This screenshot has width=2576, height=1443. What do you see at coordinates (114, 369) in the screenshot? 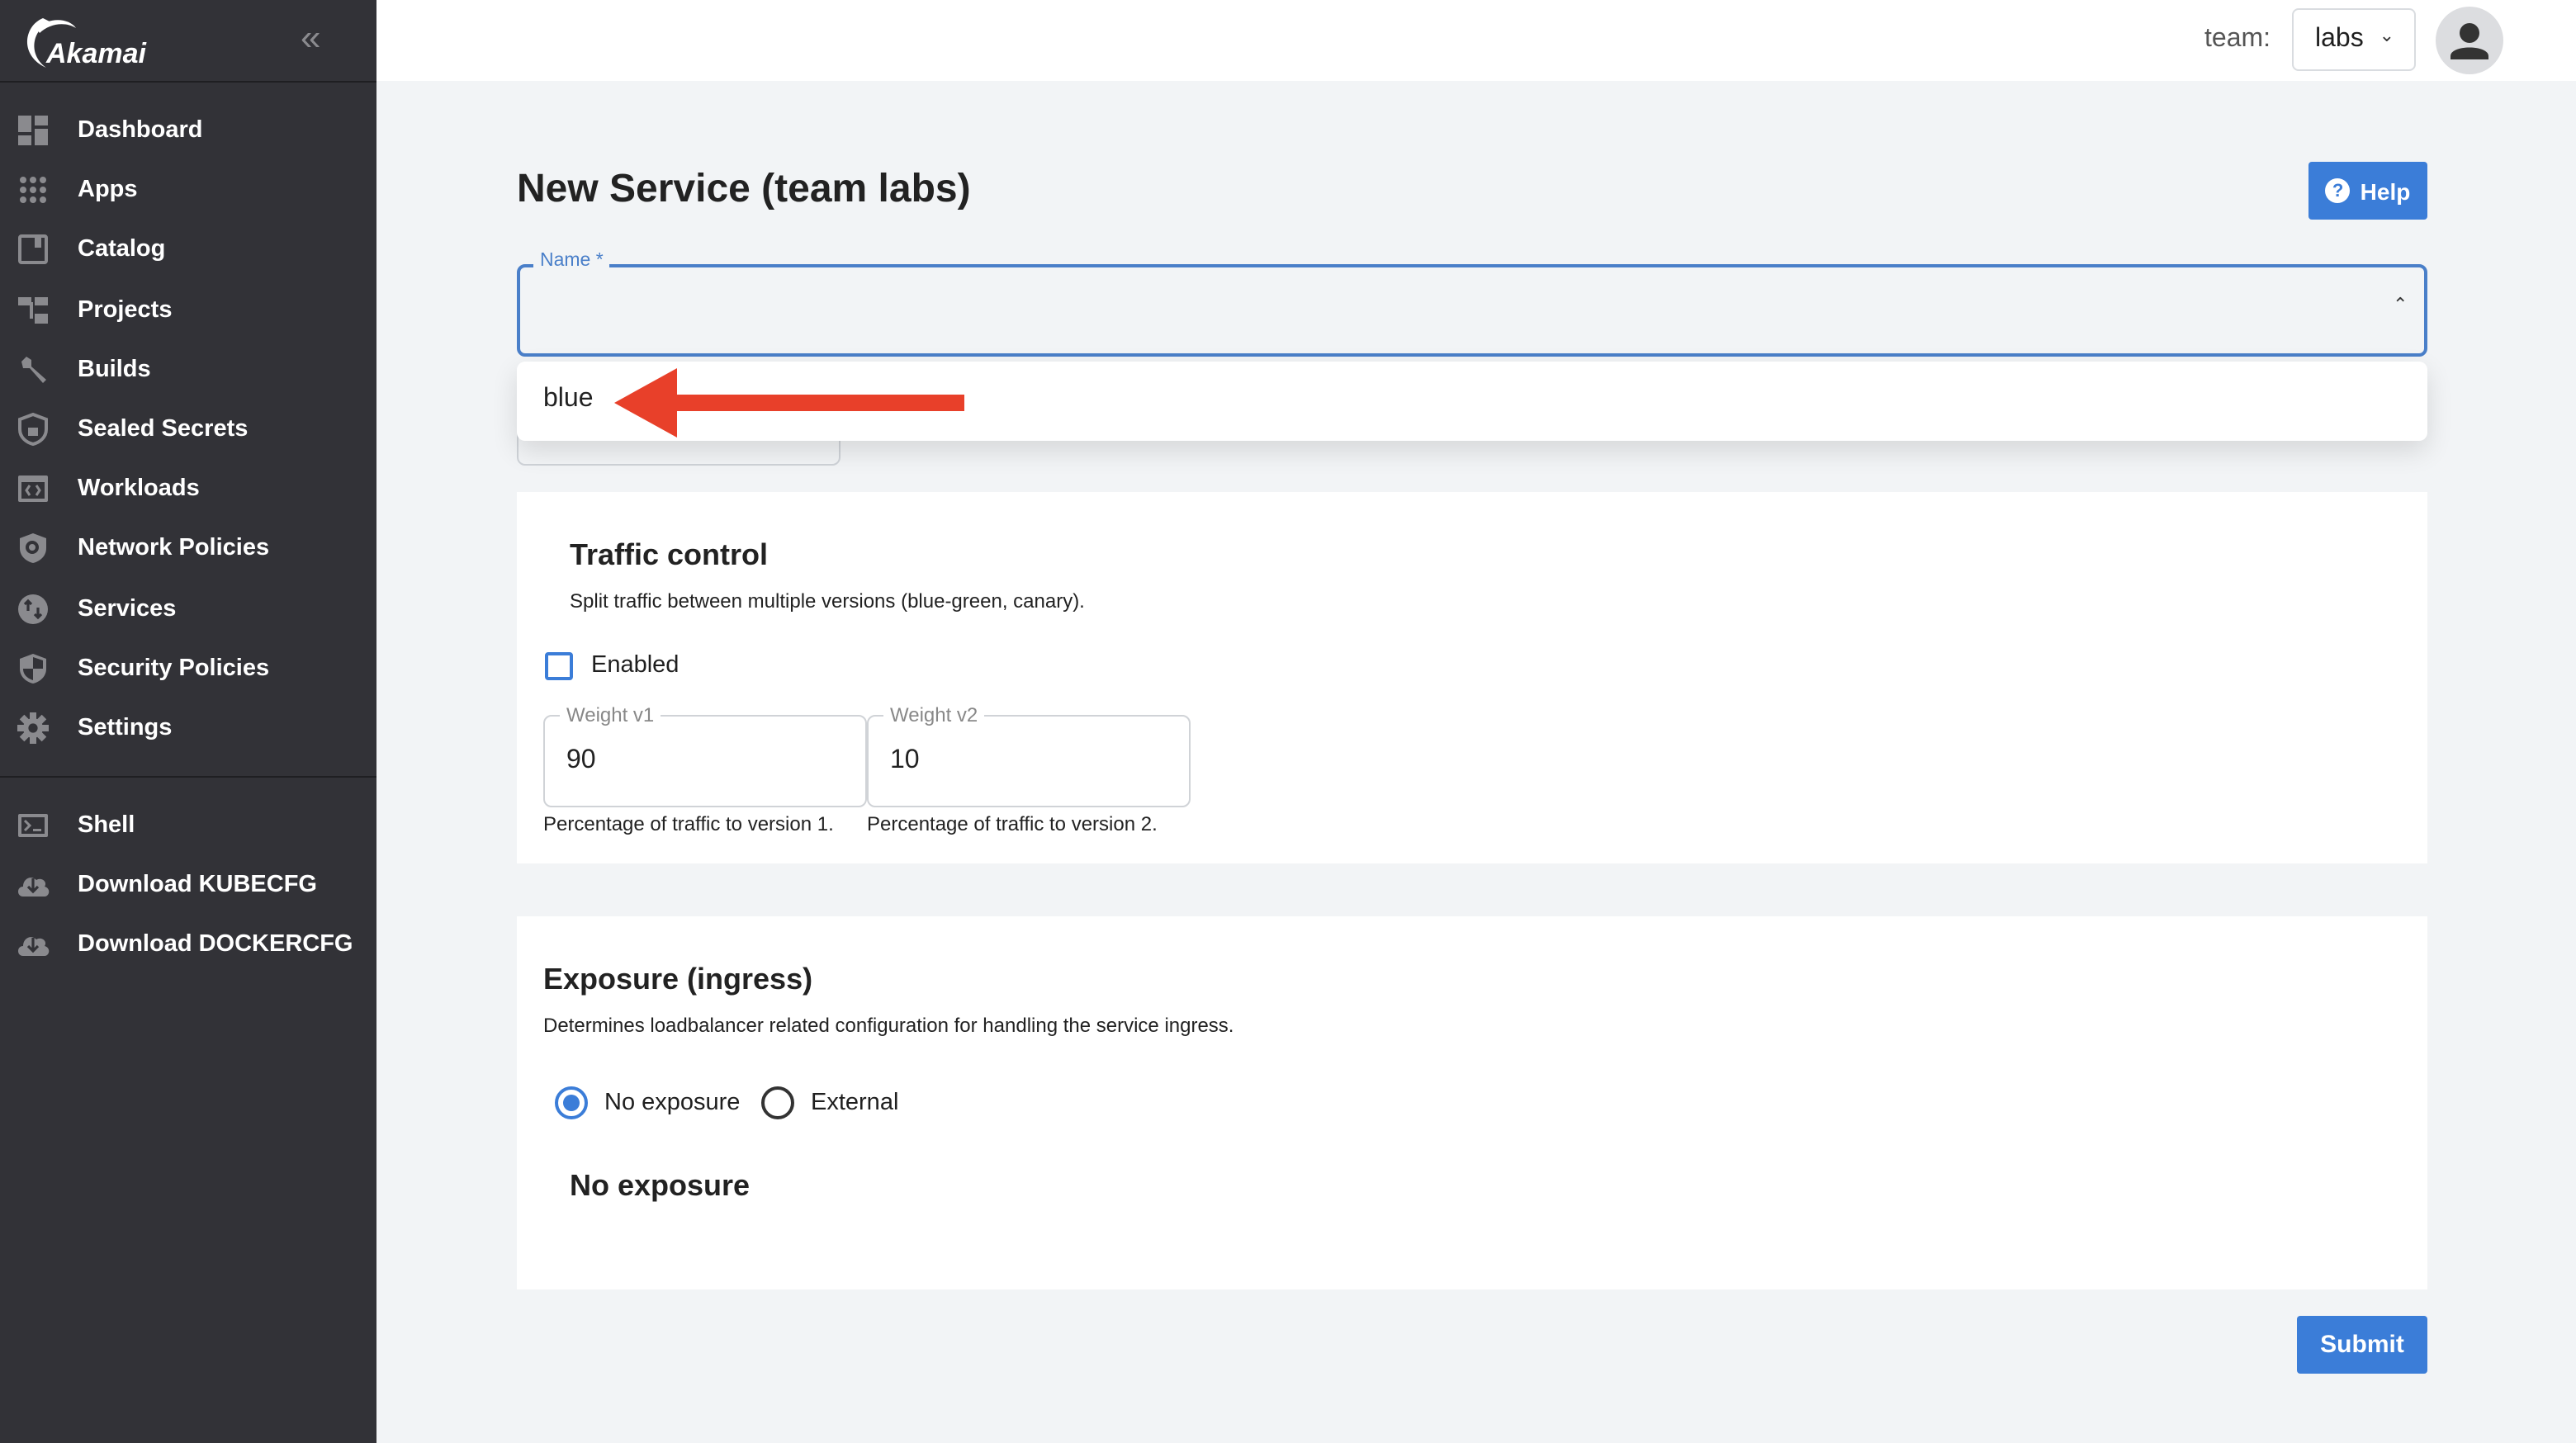
I see `sidebar-item-label: Builds` at bounding box center [114, 369].